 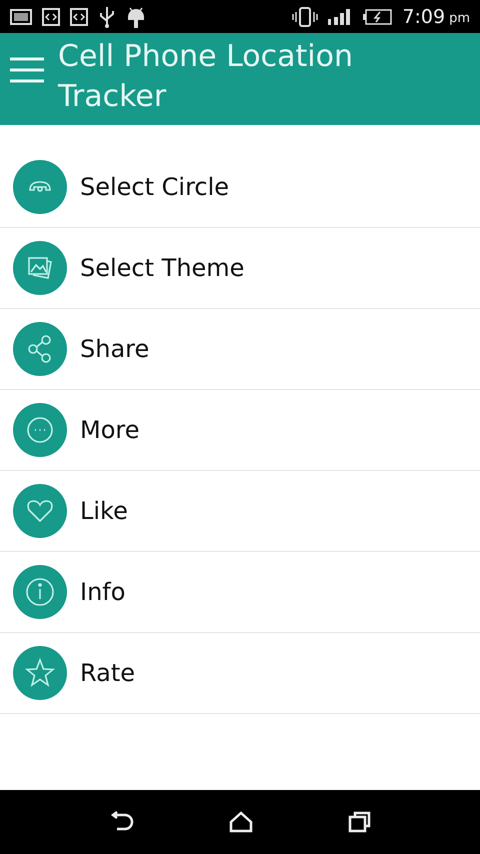 I want to click on vibrate-icon, so click(x=305, y=16).